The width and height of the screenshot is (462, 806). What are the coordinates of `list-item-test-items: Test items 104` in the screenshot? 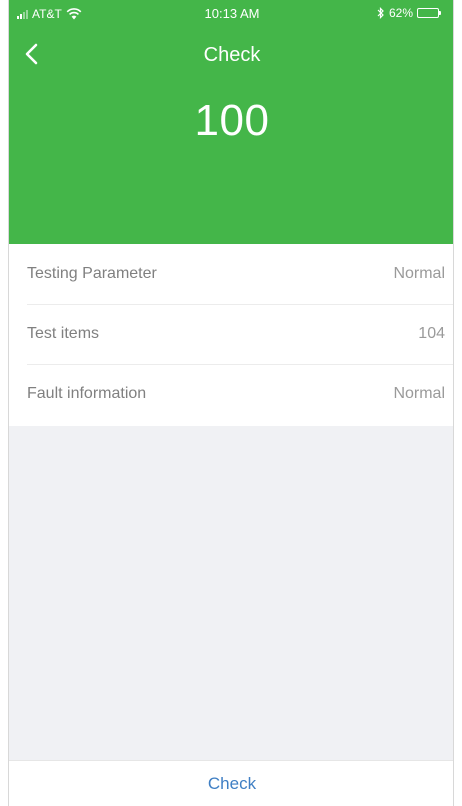 It's located at (231, 334).